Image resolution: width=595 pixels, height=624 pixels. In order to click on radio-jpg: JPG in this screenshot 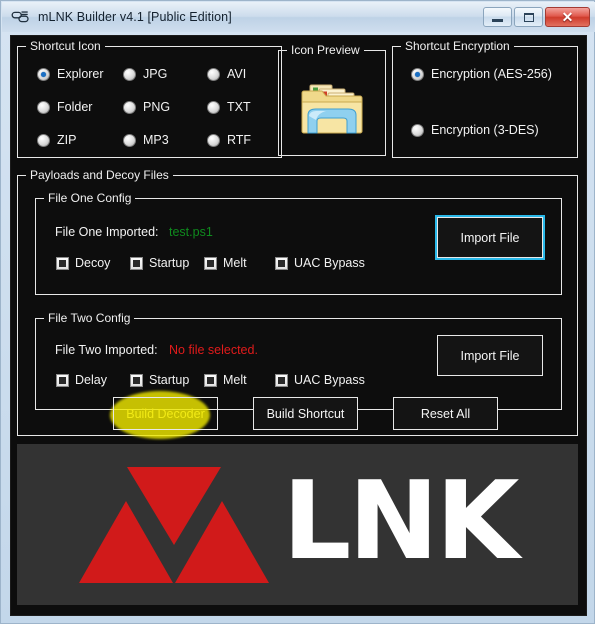, I will do `click(145, 74)`.